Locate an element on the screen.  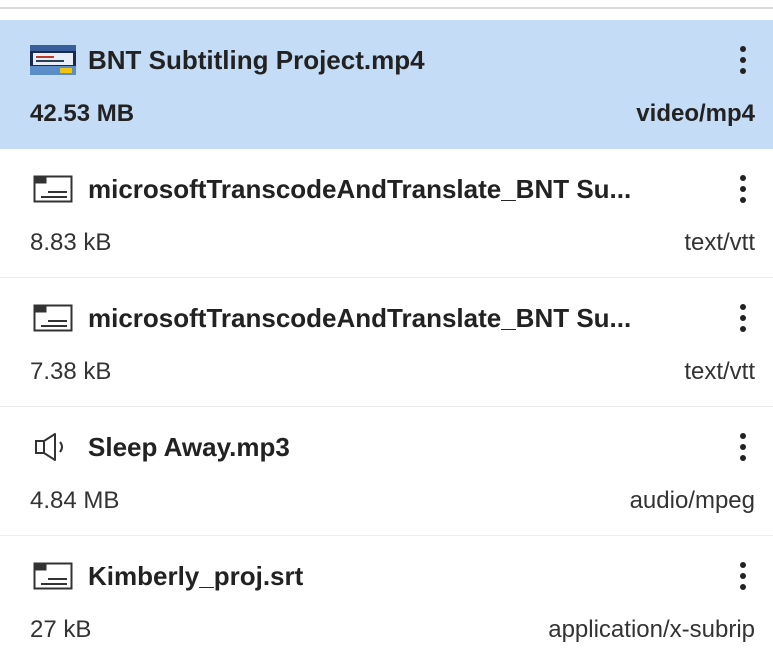
file-size: 42.53 MB is located at coordinates (82, 113).